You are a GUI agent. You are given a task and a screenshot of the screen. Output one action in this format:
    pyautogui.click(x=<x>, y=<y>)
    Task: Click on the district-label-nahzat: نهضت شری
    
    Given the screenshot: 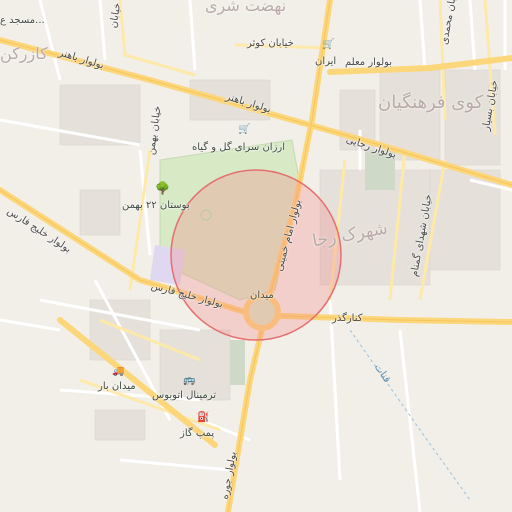 What is the action you would take?
    pyautogui.click(x=246, y=7)
    